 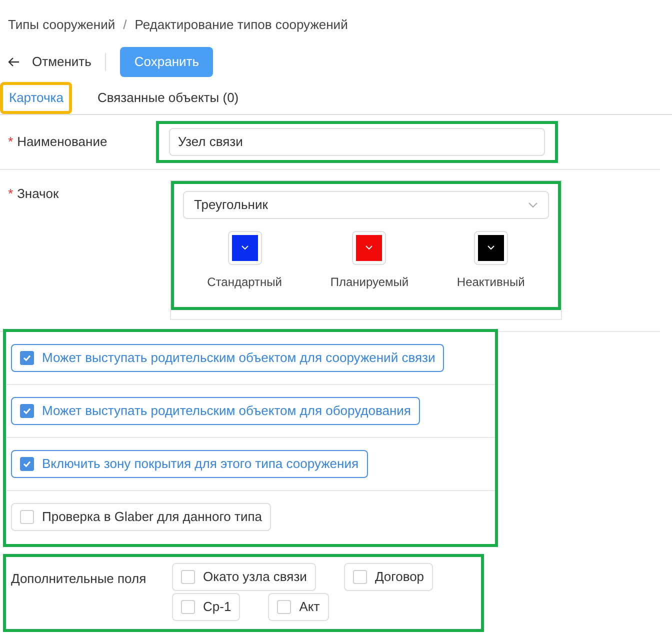 I want to click on breadcrumb-current: Редактирование типов сооружений, so click(x=241, y=25).